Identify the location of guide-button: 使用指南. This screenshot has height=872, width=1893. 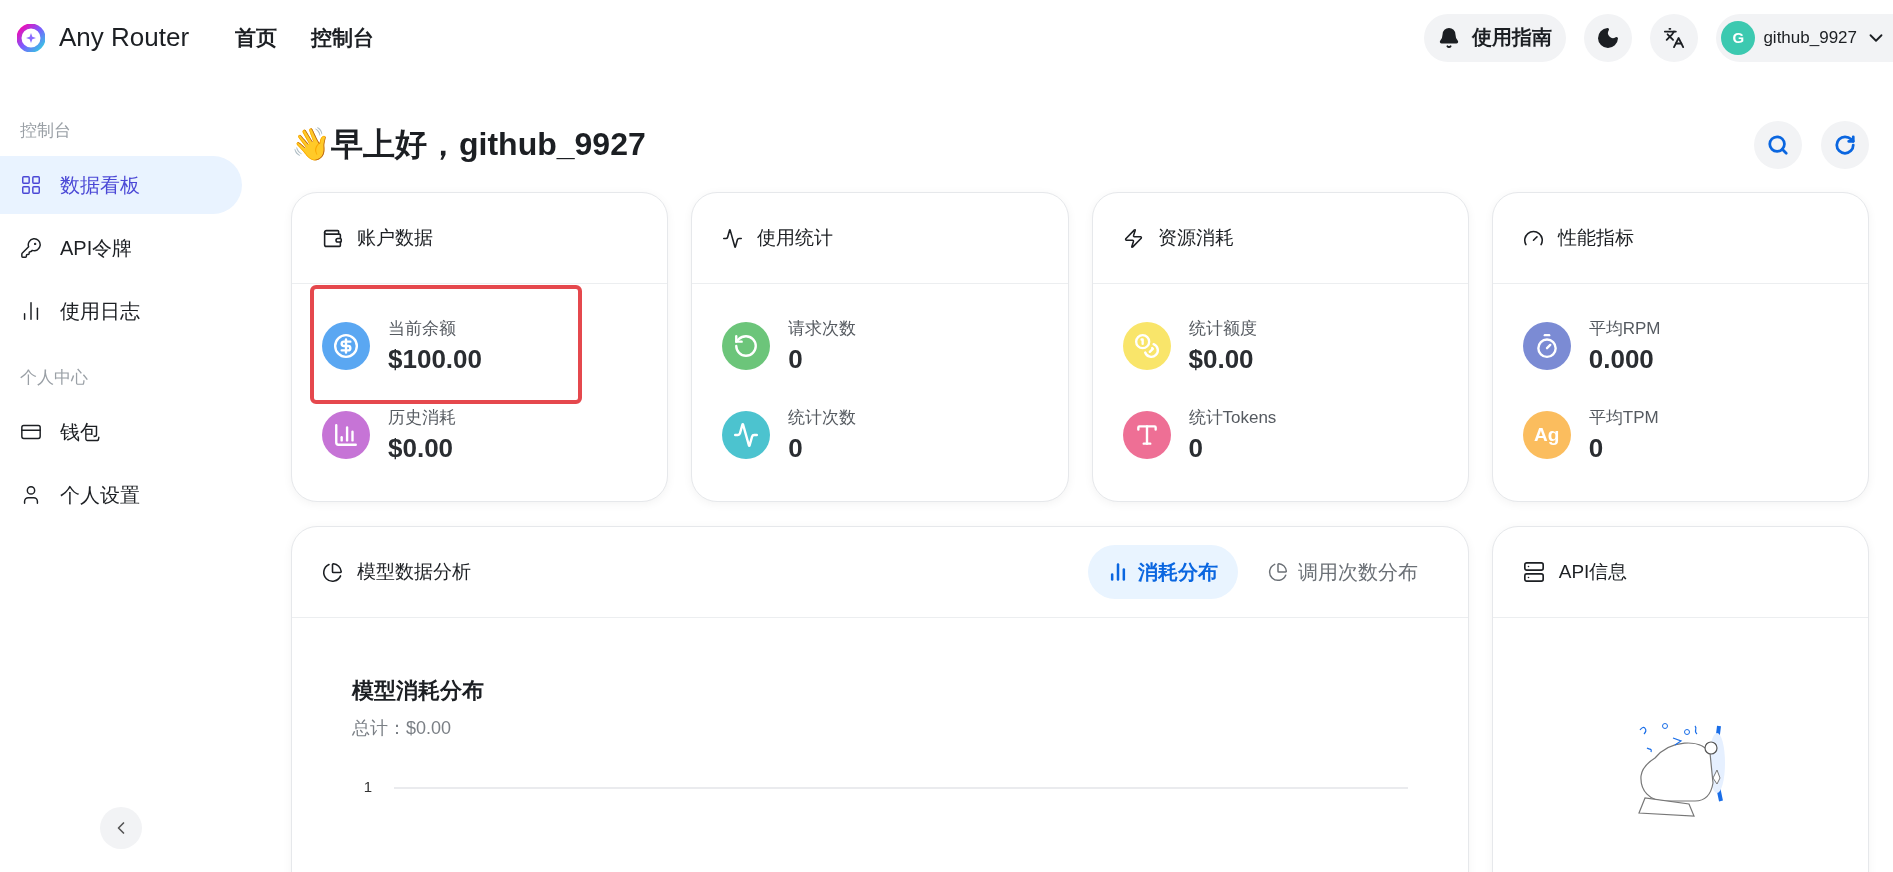
(1495, 37).